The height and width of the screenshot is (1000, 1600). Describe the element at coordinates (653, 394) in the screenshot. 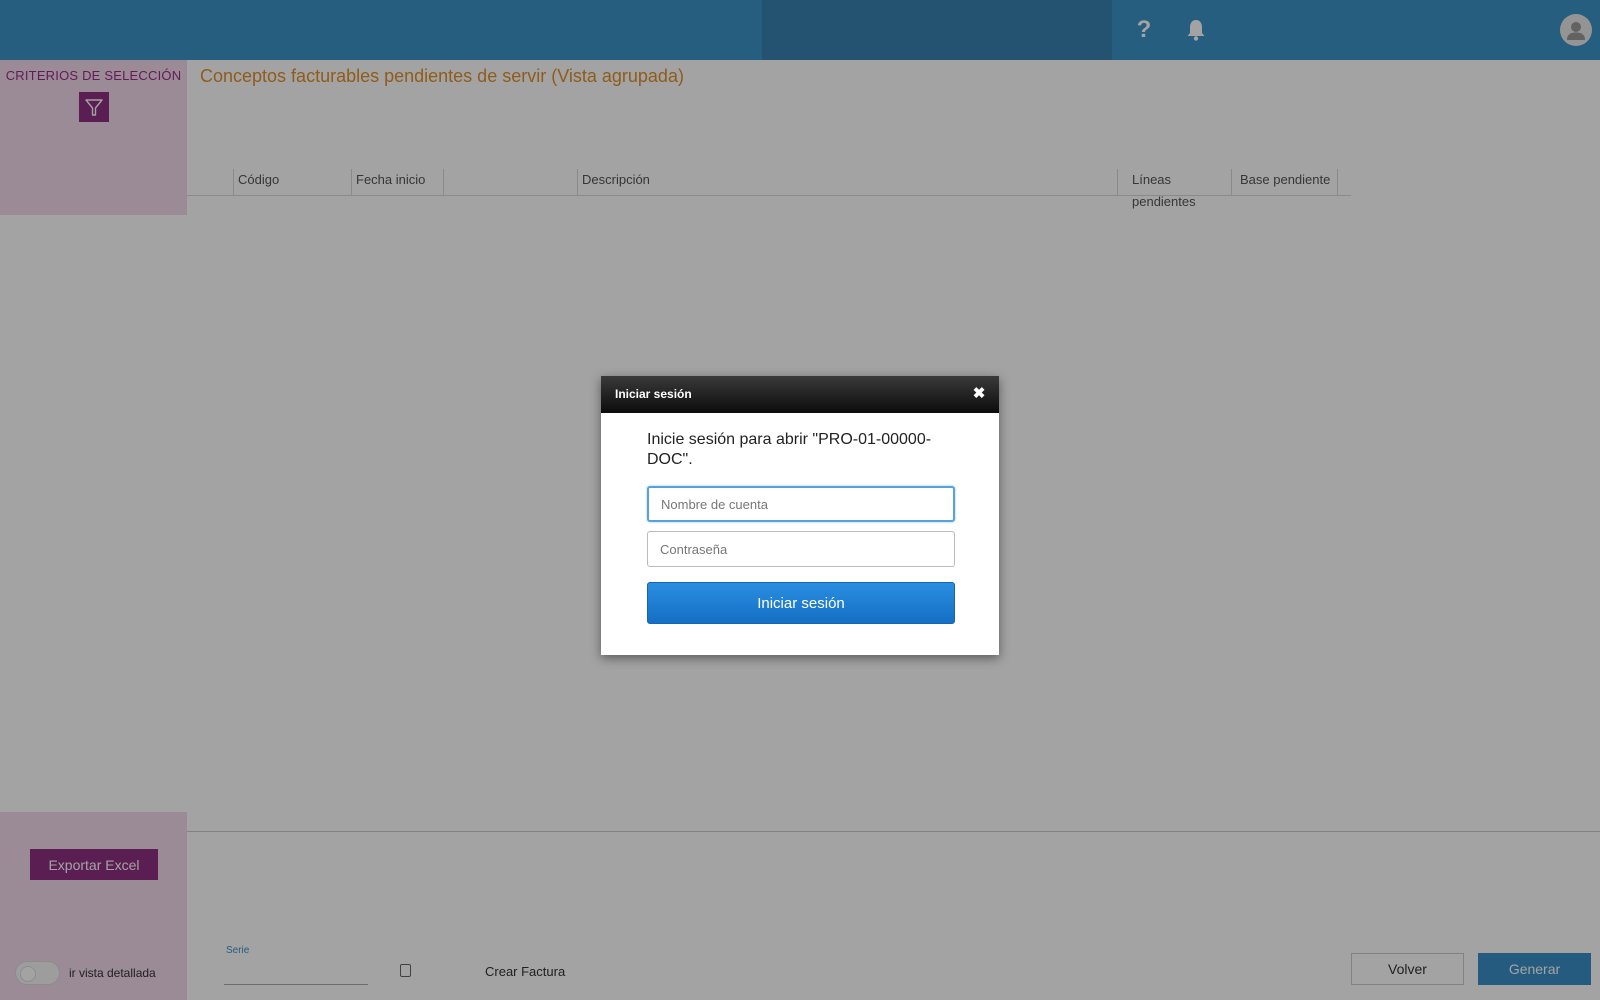

I see `dialog-title: Iniciar sesión` at that location.